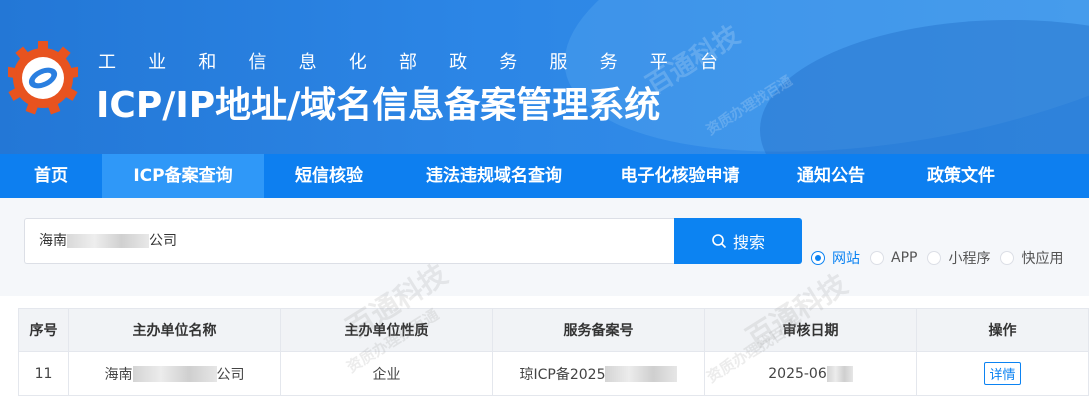 The height and width of the screenshot is (417, 1089). Describe the element at coordinates (1003, 330) in the screenshot. I see `col-header-action: 操作` at that location.